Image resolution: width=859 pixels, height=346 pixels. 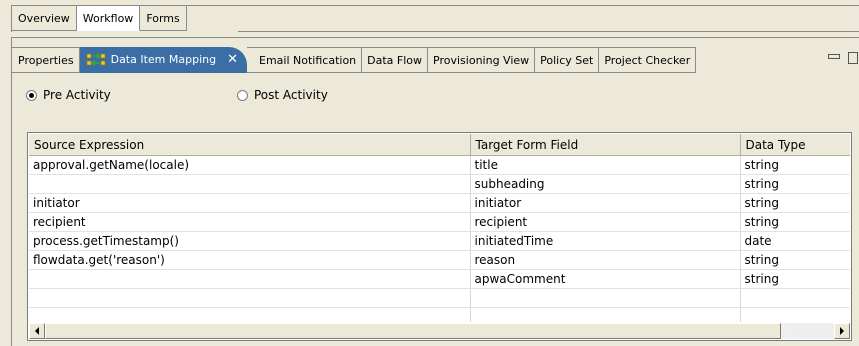 What do you see at coordinates (605, 165) in the screenshot?
I see `target-form-field-cell: title` at bounding box center [605, 165].